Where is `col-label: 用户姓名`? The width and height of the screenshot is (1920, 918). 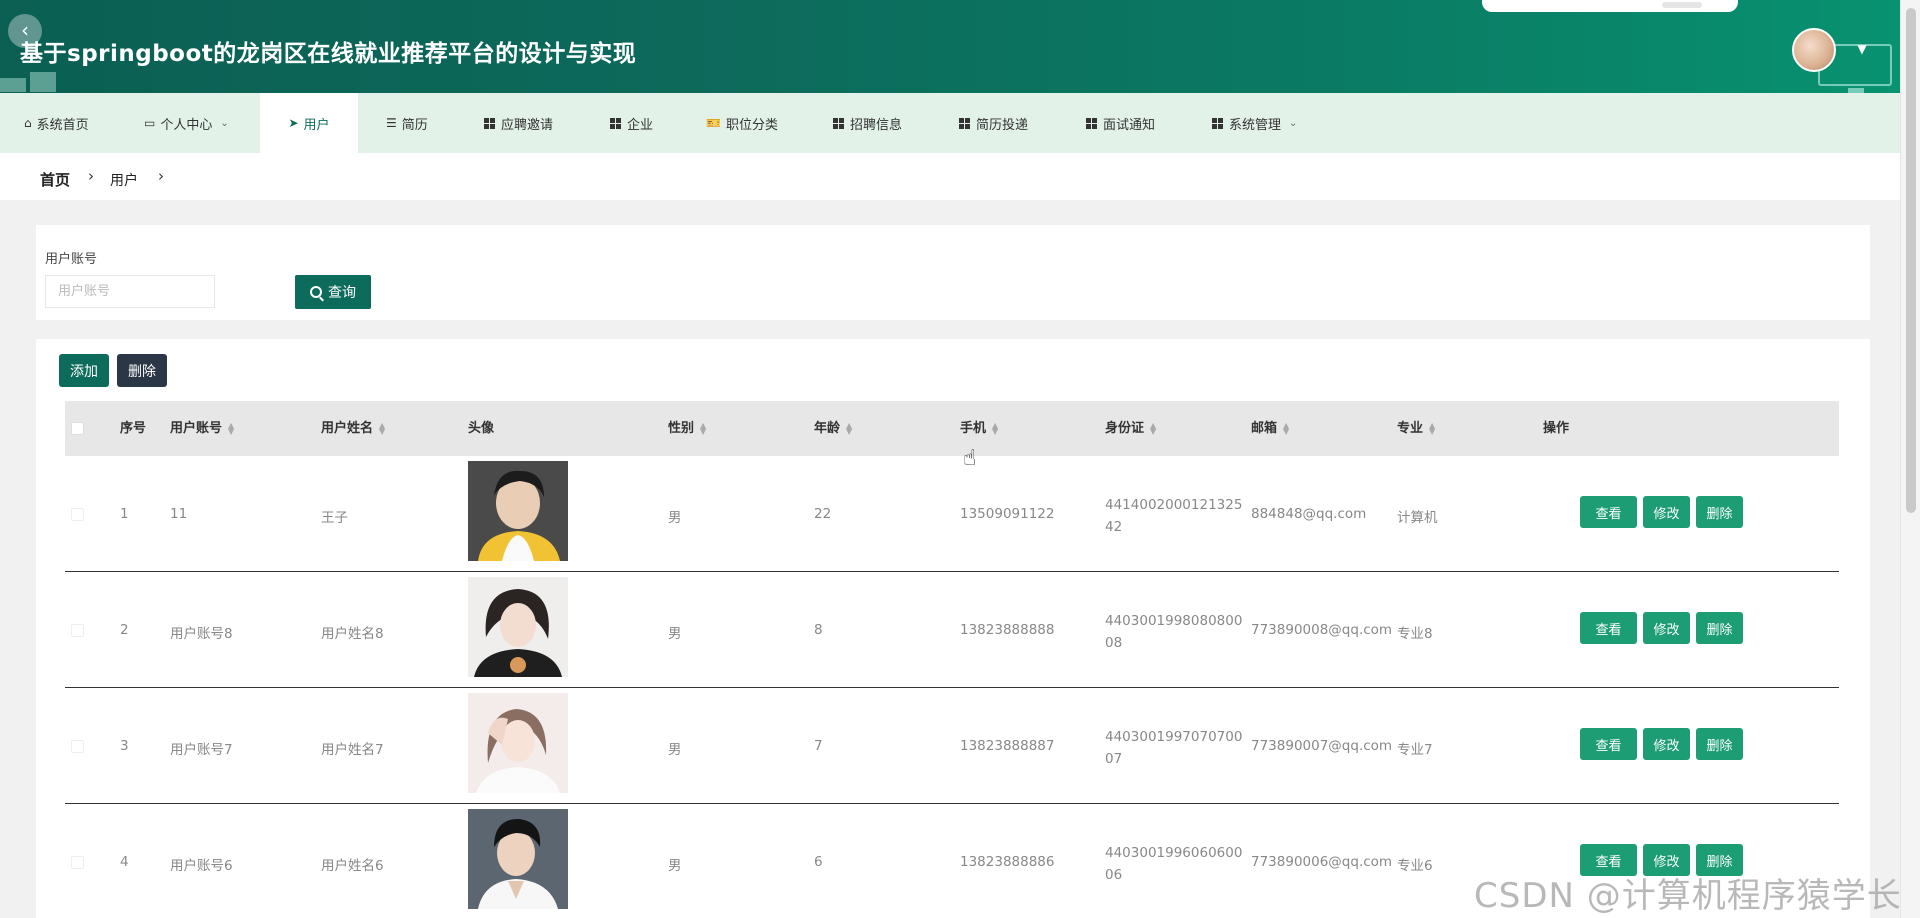 col-label: 用户姓名 is located at coordinates (347, 428).